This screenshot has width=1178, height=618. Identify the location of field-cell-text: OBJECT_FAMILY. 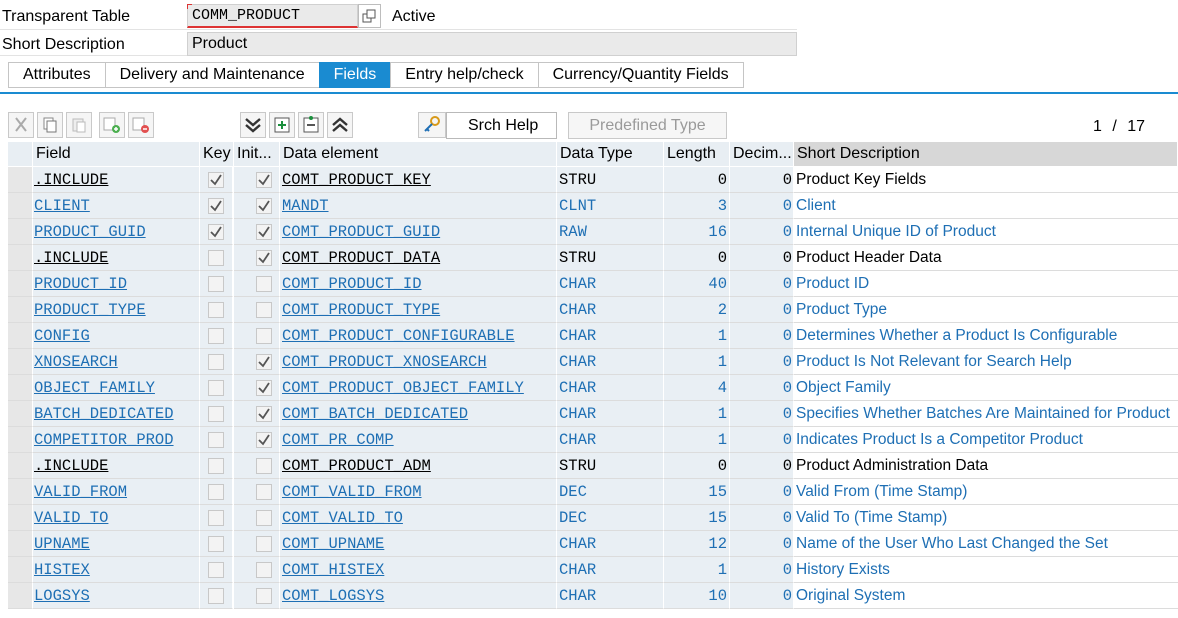
(94, 388).